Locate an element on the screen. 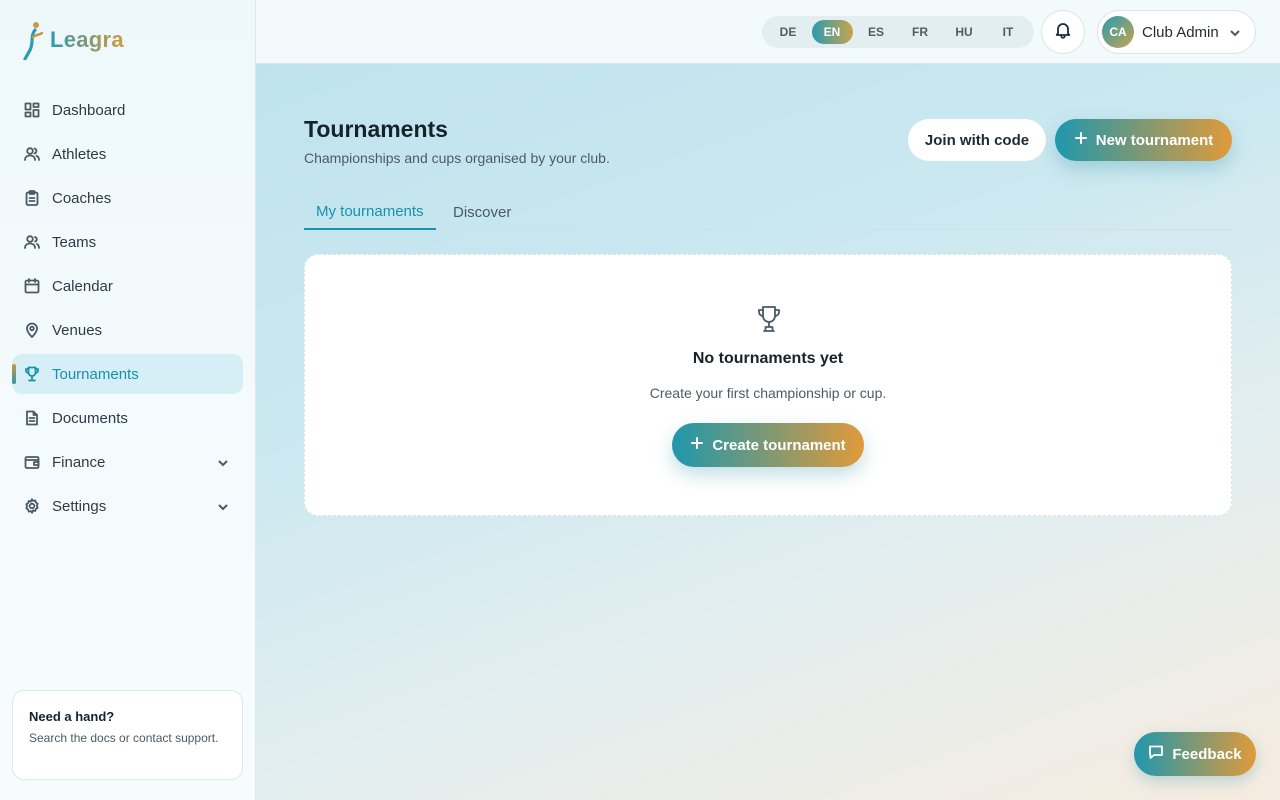 The width and height of the screenshot is (1280, 800). gear-icon is located at coordinates (32, 506).